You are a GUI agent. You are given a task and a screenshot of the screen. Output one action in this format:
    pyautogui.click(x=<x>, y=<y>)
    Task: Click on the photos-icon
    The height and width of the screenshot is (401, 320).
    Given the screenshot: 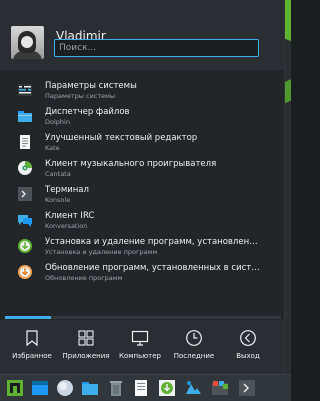 What is the action you would take?
    pyautogui.click(x=193, y=388)
    